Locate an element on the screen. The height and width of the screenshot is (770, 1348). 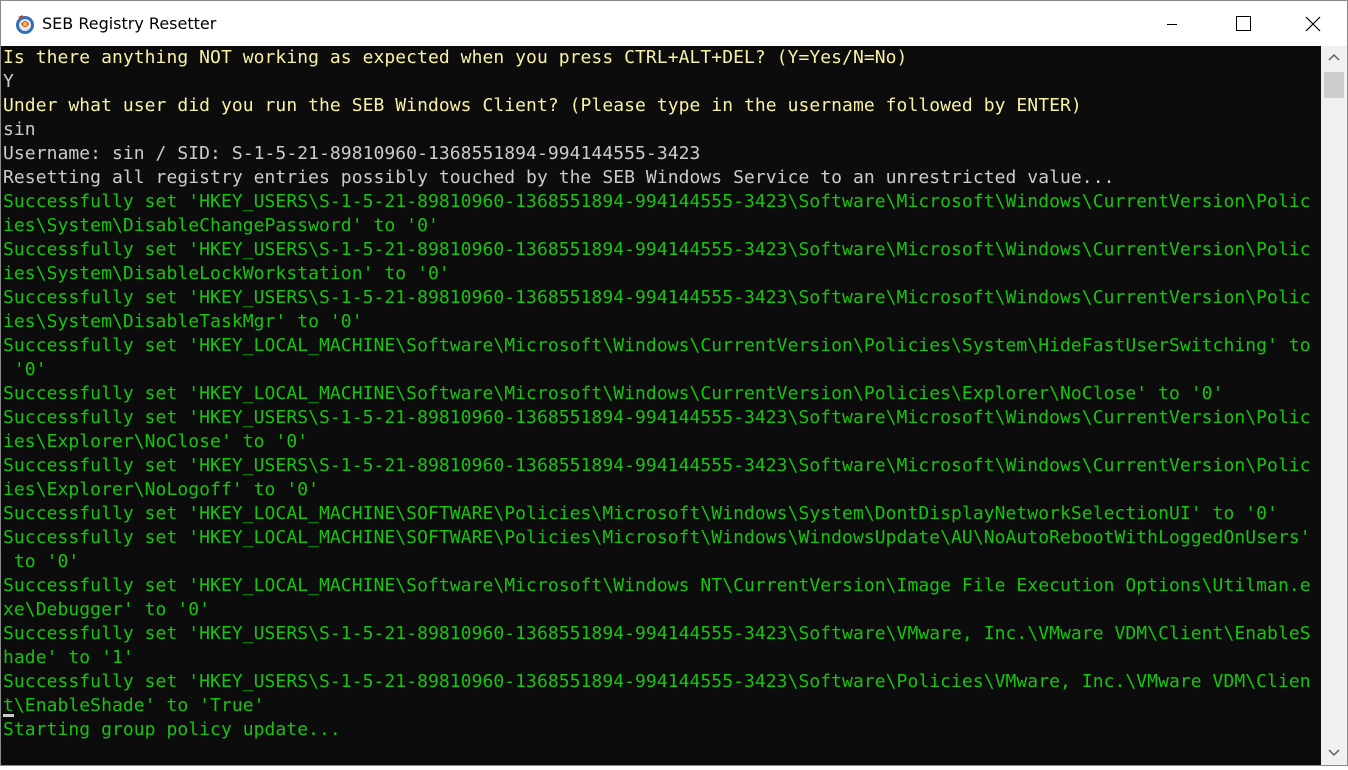
console-line: sin is located at coordinates (19, 129).